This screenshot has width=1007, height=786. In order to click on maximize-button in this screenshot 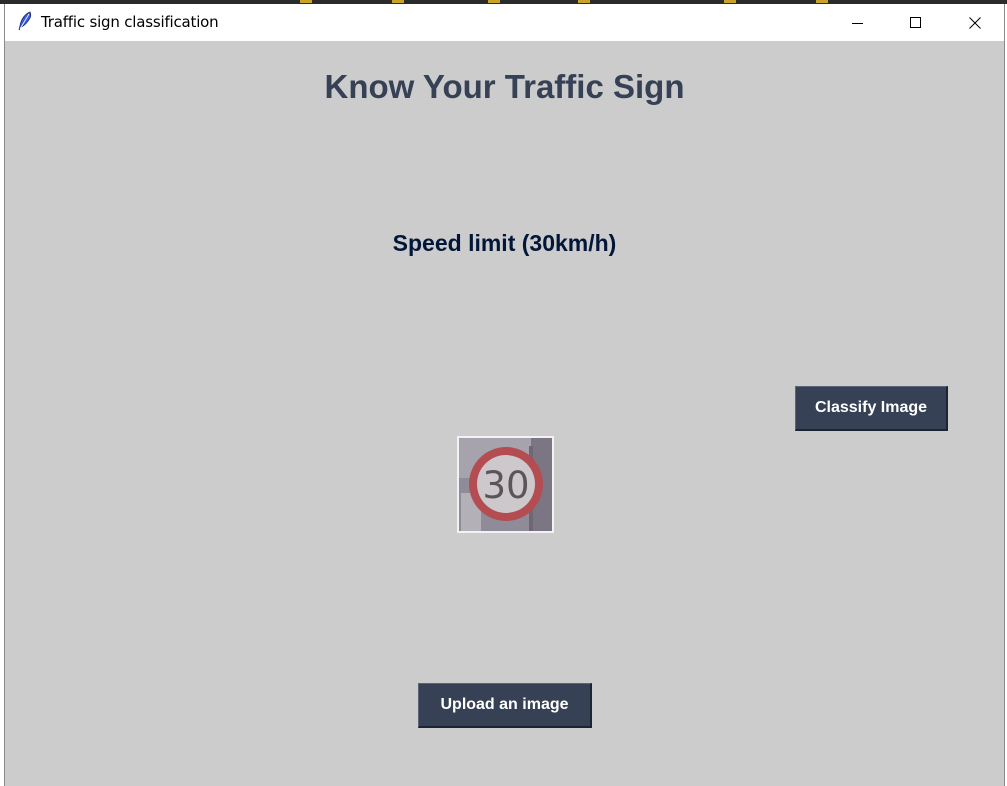, I will do `click(916, 22)`.